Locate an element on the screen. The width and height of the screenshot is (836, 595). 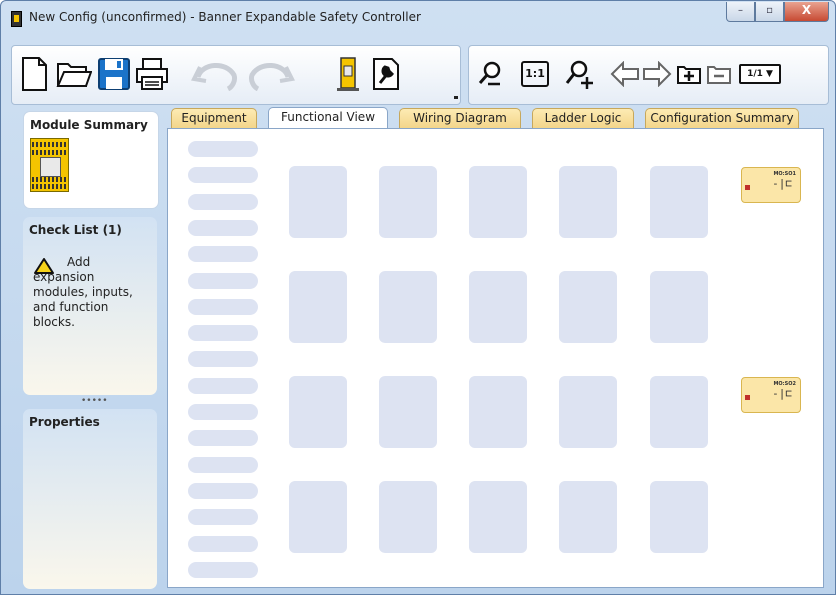
zoom-actual-label: 1:1 is located at coordinates (535, 74).